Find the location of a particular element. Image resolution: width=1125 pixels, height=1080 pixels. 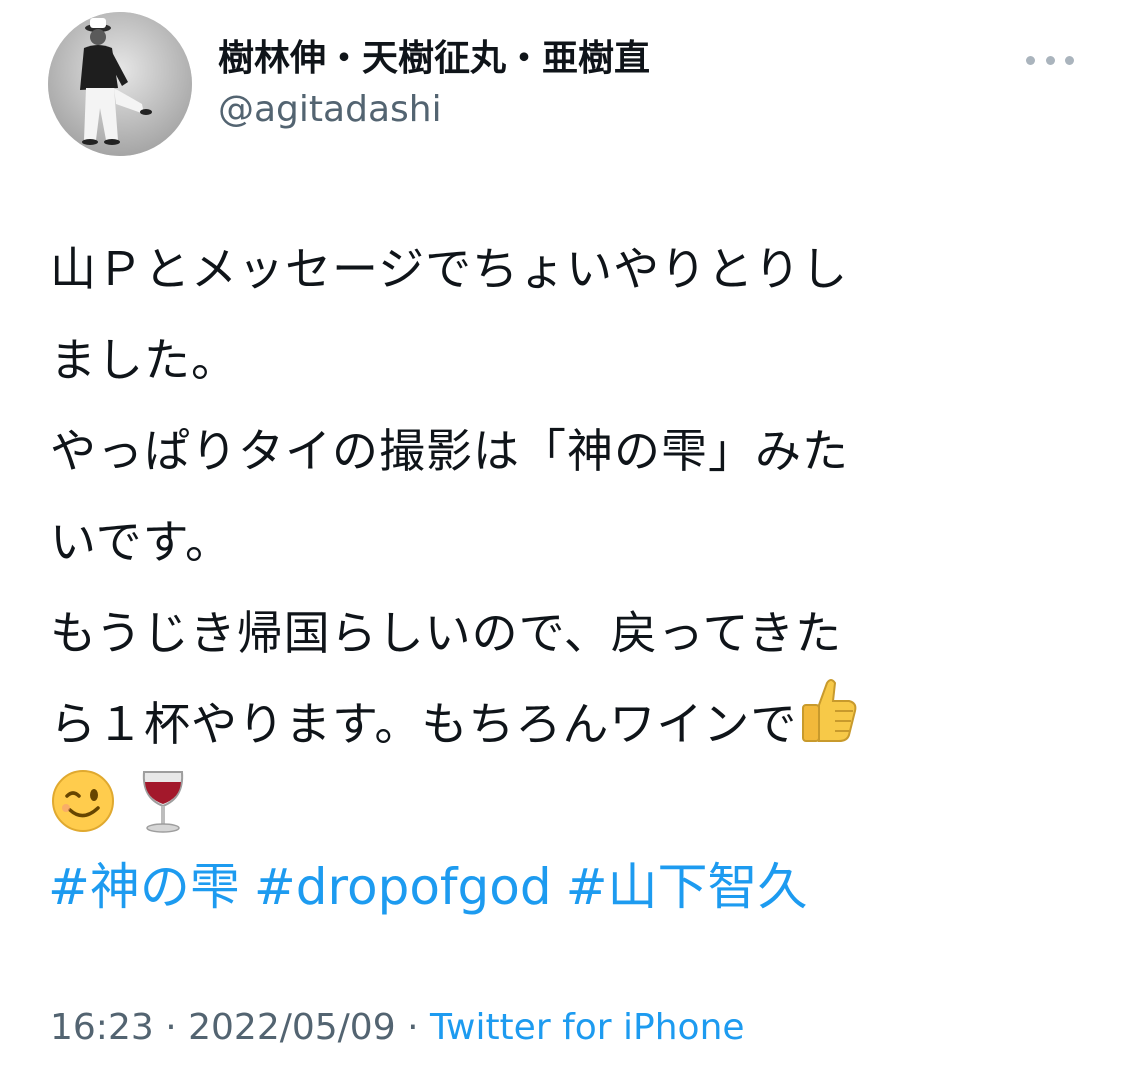

hashtag-list: #神の雫 #dropofgod #山下智久 is located at coordinates (435, 887).